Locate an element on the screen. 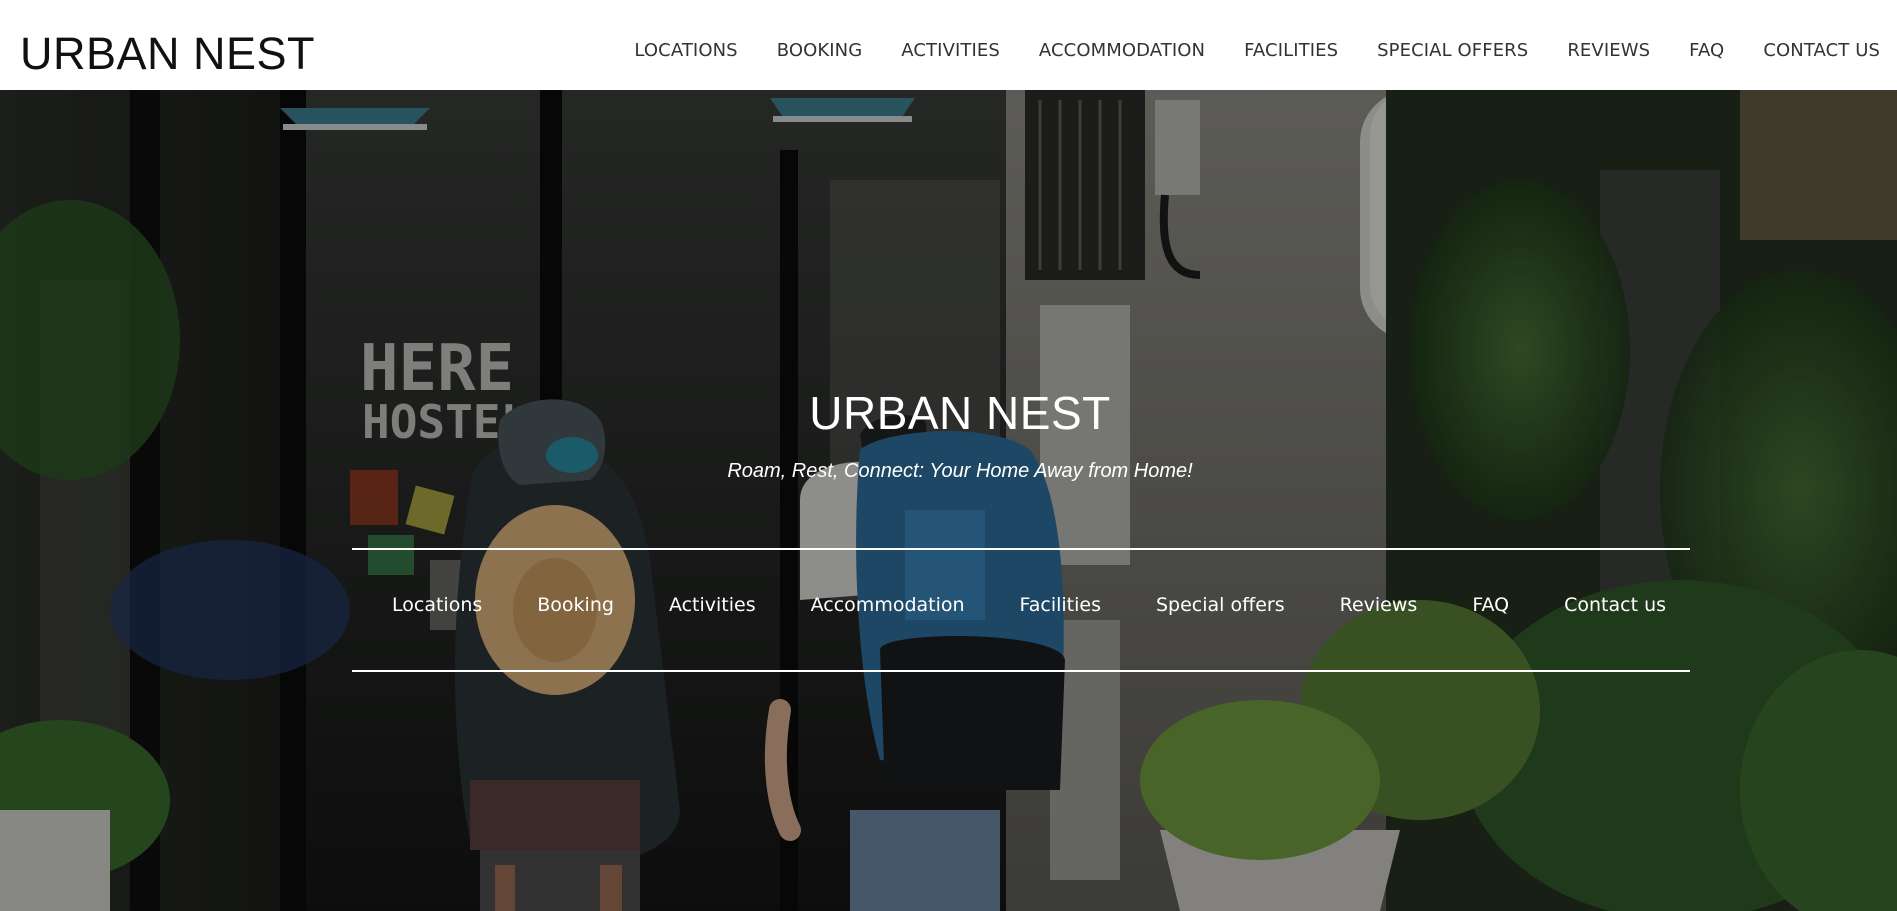 This screenshot has height=911, width=1897. nav-link-special-offers: SPECIAL OFFERS is located at coordinates (1452, 50).